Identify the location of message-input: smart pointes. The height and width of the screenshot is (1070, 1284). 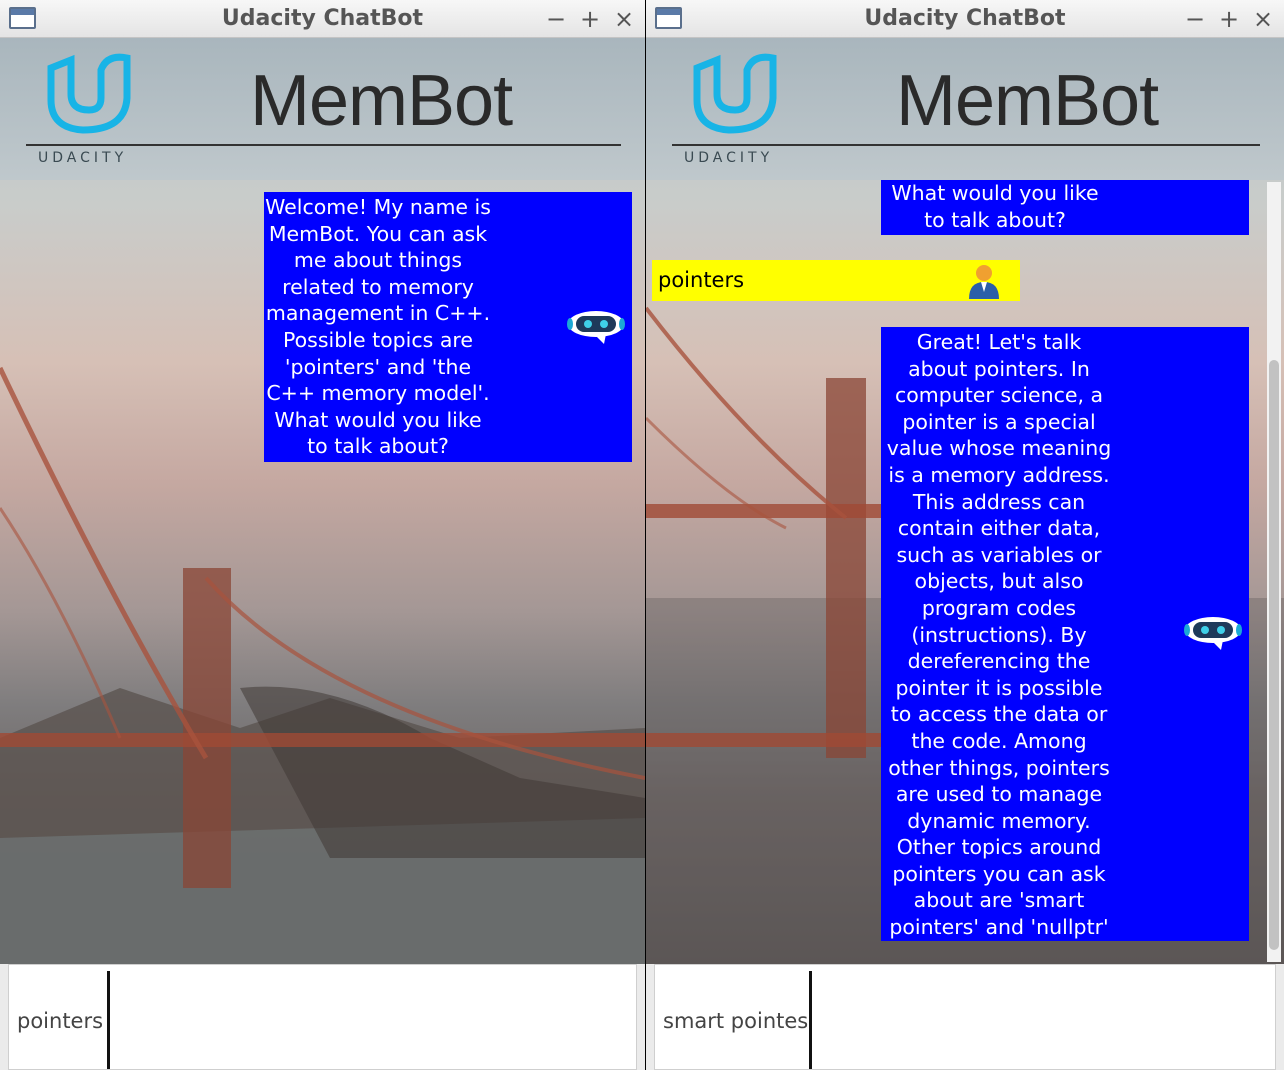
(965, 1017).